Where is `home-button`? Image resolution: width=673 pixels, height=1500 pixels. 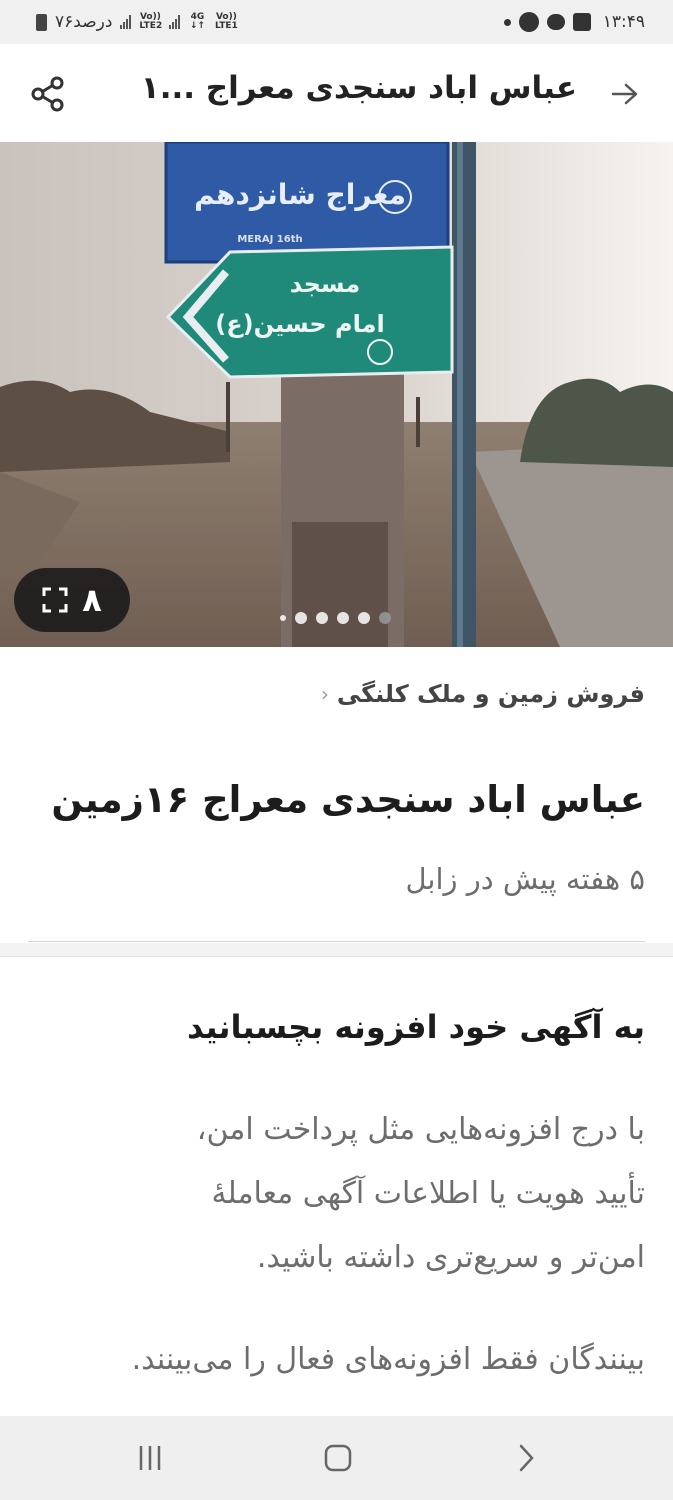 home-button is located at coordinates (338, 1458).